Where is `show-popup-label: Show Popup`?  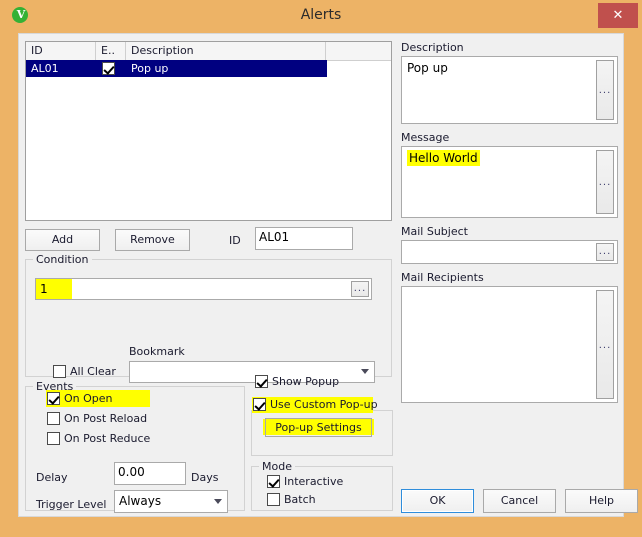 show-popup-label: Show Popup is located at coordinates (306, 381).